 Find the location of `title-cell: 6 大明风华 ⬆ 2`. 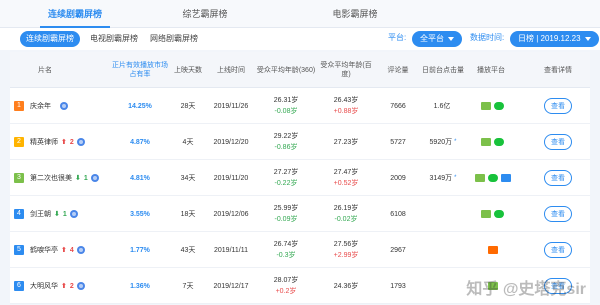

title-cell: 6 大明风华 ⬆ 2 is located at coordinates (64, 286).